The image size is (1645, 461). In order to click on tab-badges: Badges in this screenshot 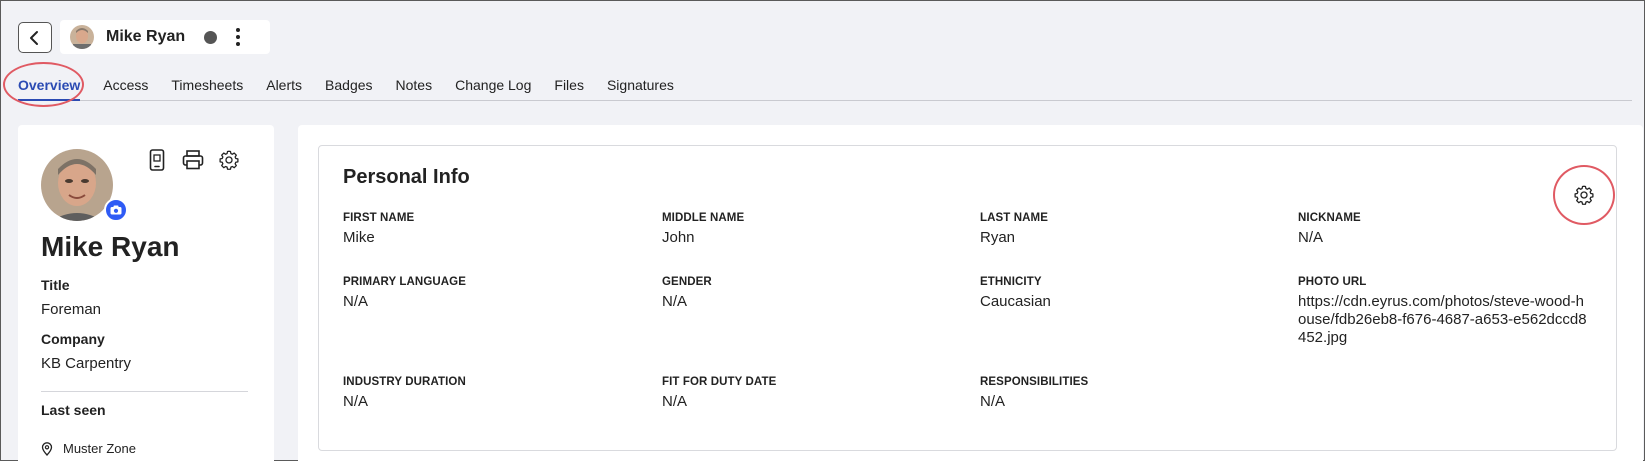, I will do `click(348, 88)`.